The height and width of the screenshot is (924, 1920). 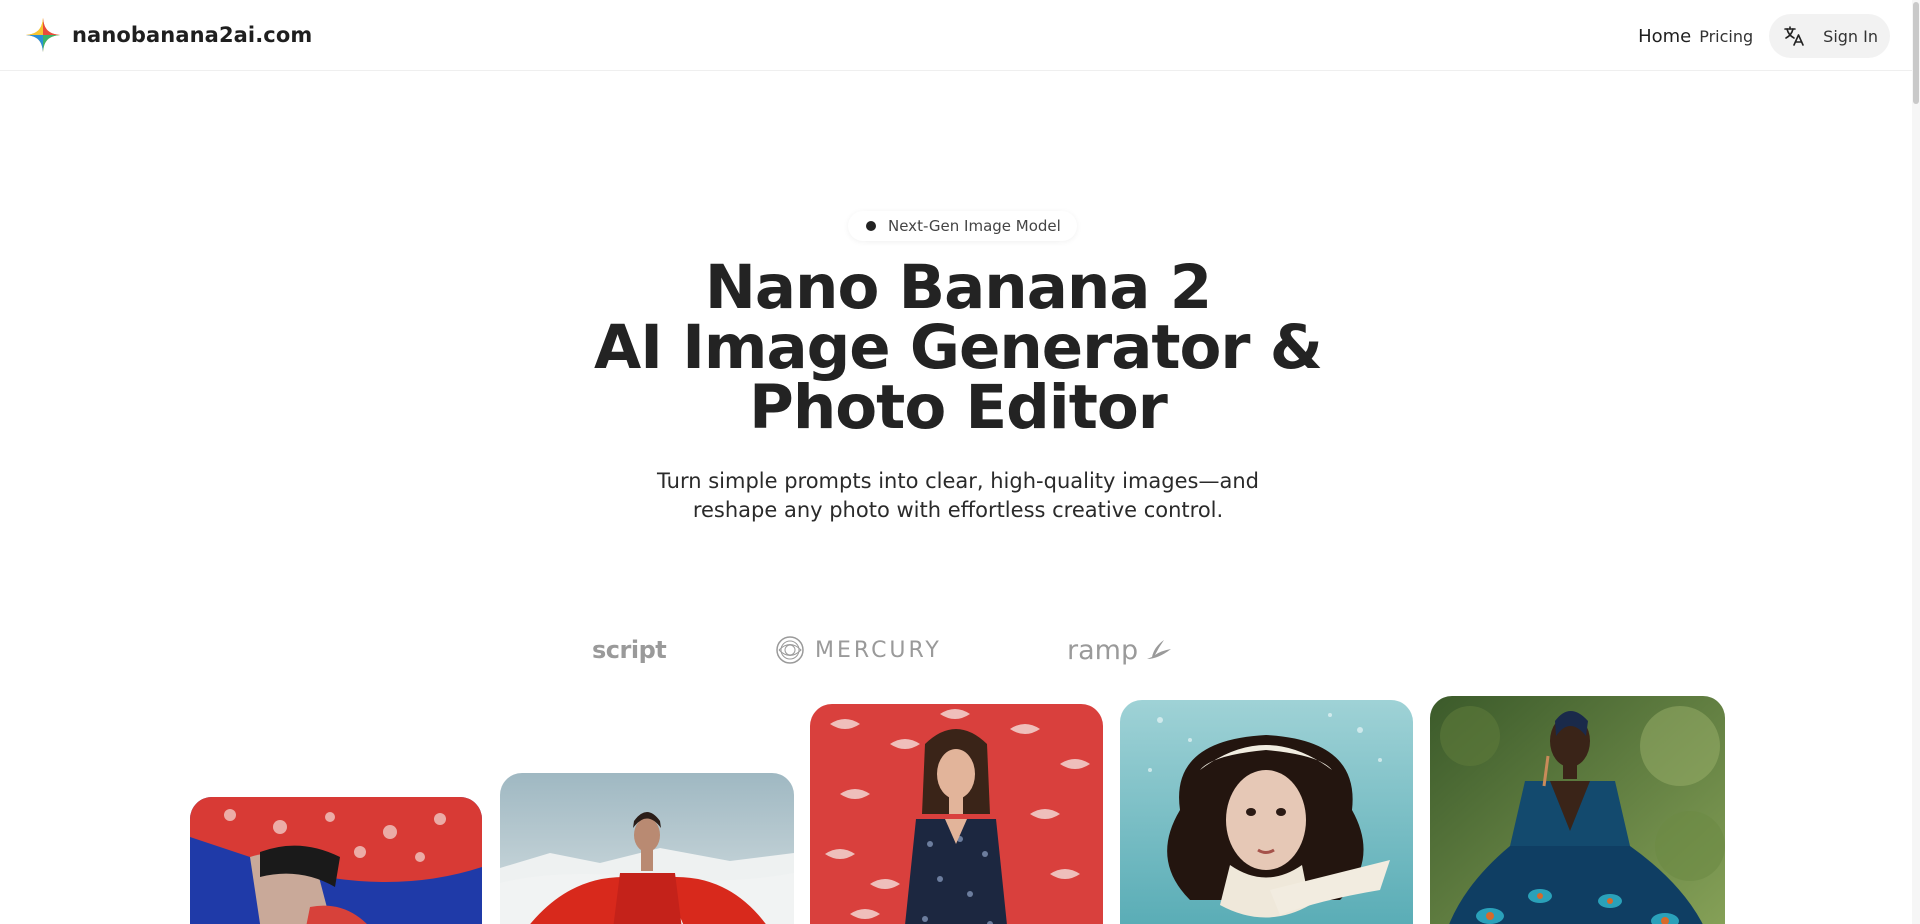 What do you see at coordinates (1159, 649) in the screenshot?
I see `ramp-leaf-icon` at bounding box center [1159, 649].